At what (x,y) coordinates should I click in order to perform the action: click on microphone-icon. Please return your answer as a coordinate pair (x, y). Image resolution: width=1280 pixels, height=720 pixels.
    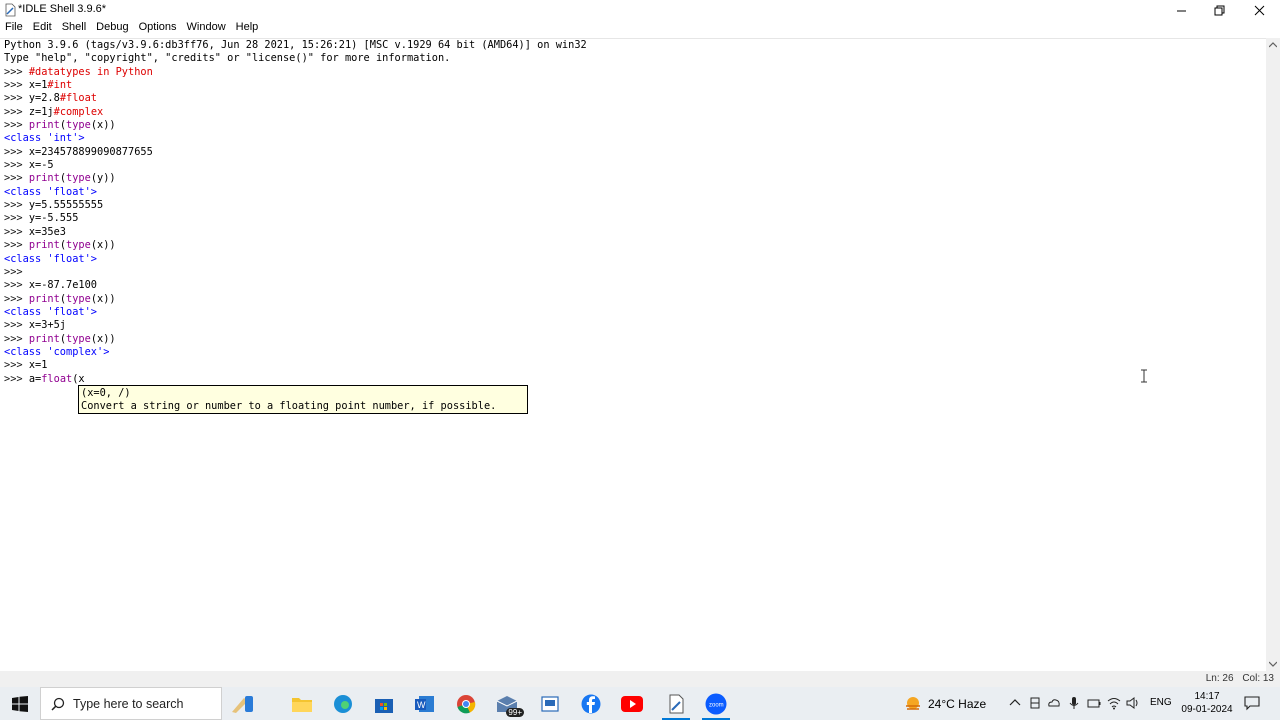
    Looking at the image, I should click on (1074, 703).